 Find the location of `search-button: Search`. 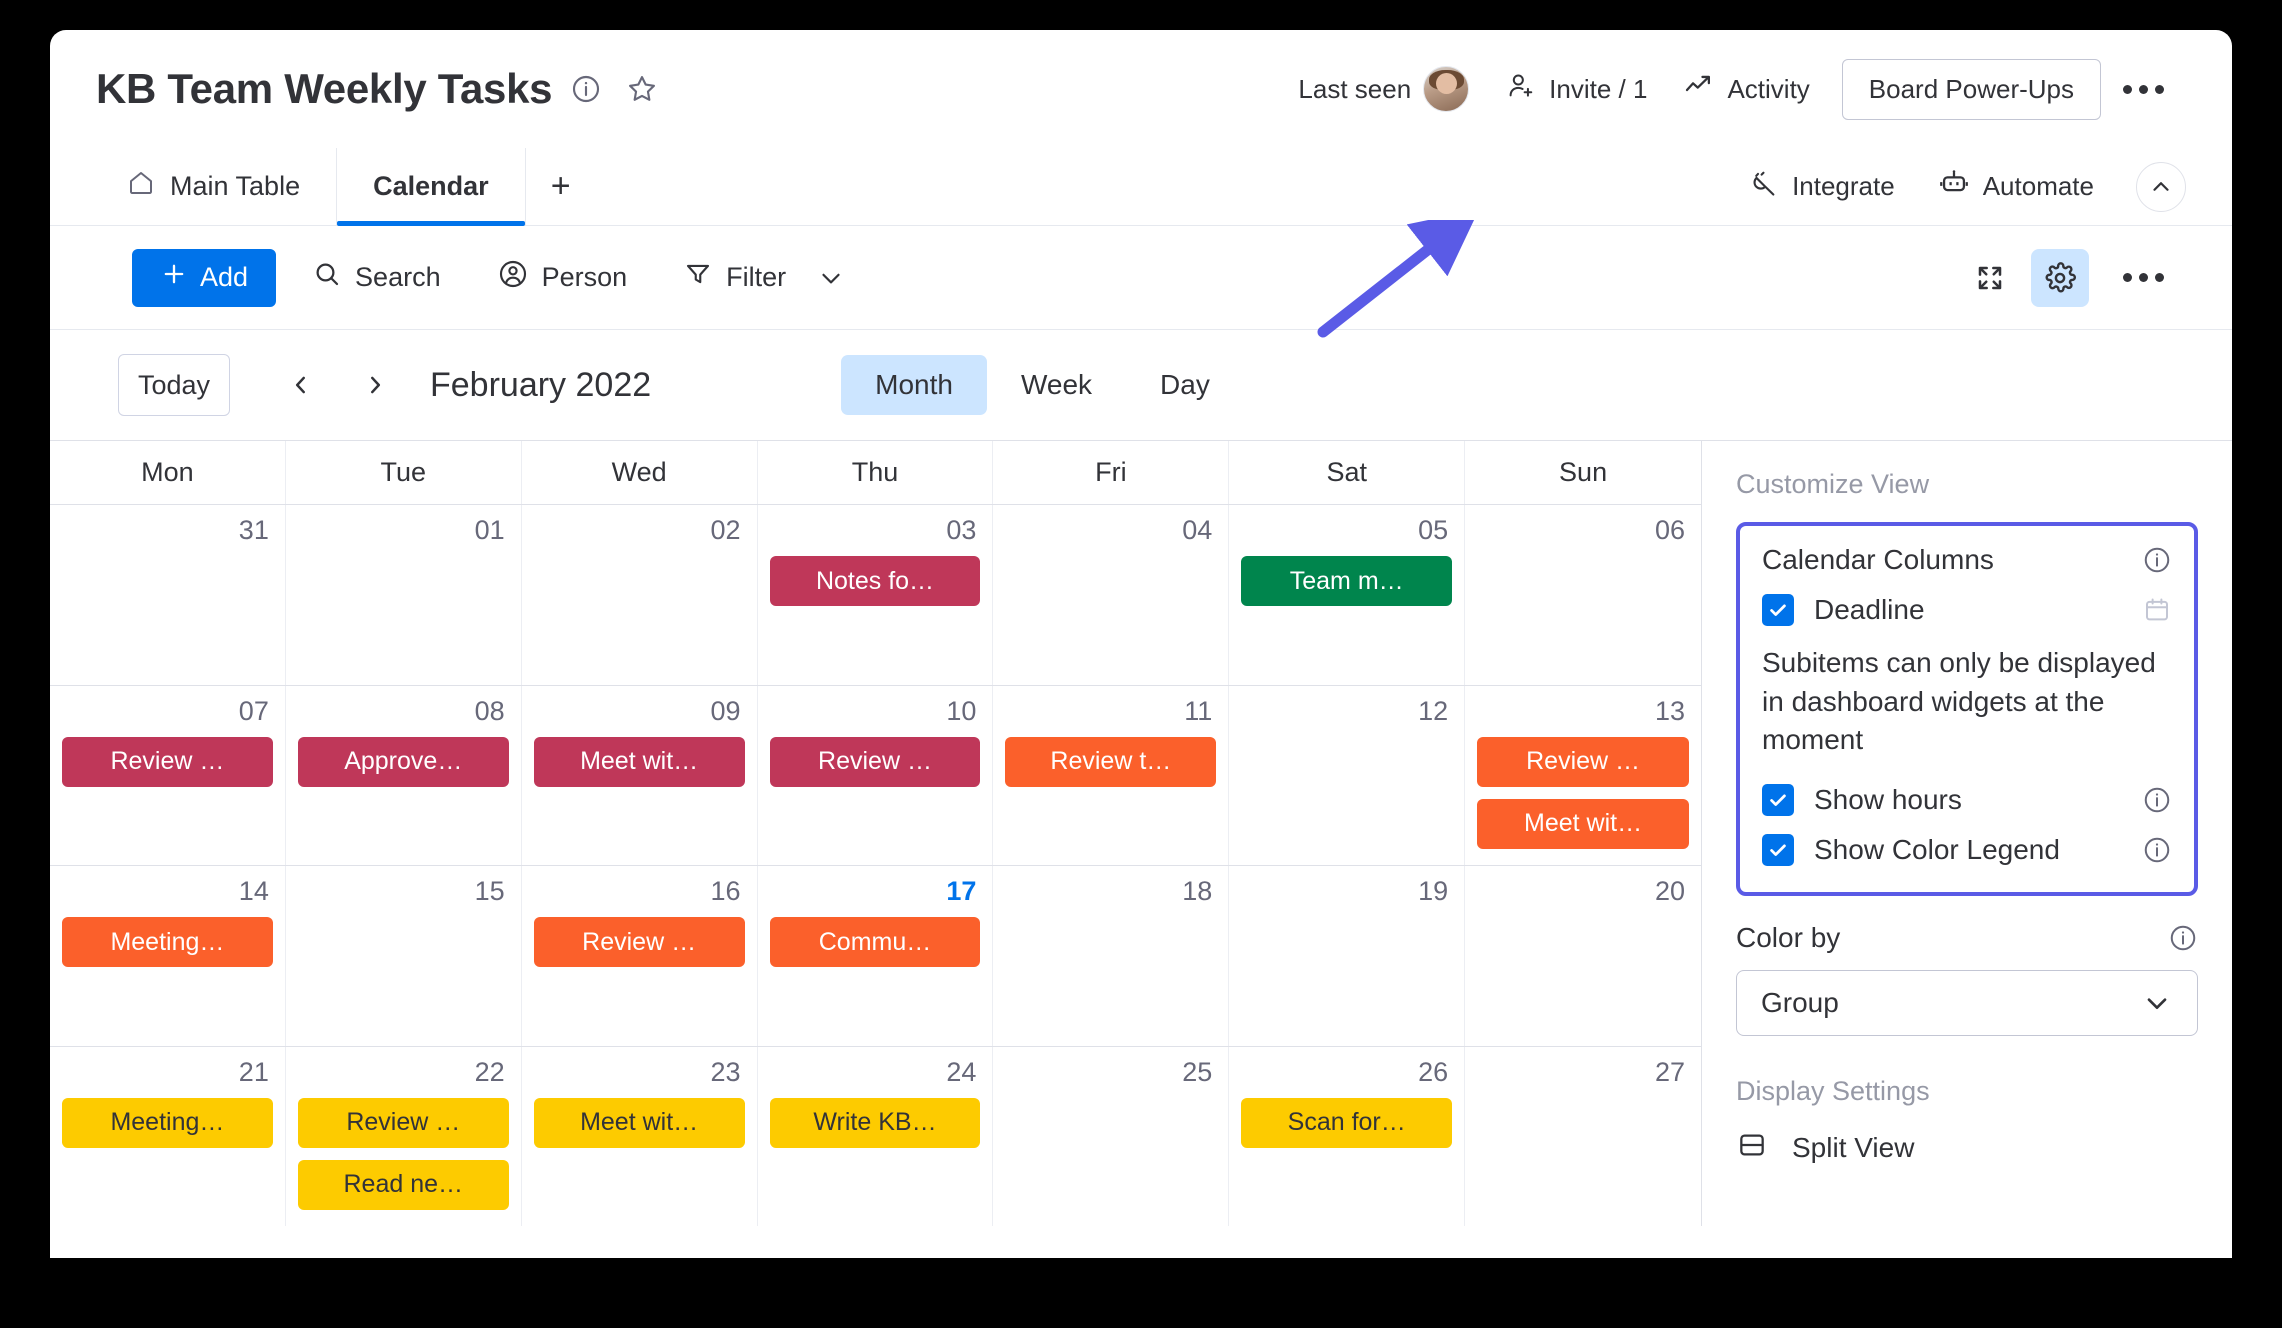

search-button: Search is located at coordinates (376, 277).